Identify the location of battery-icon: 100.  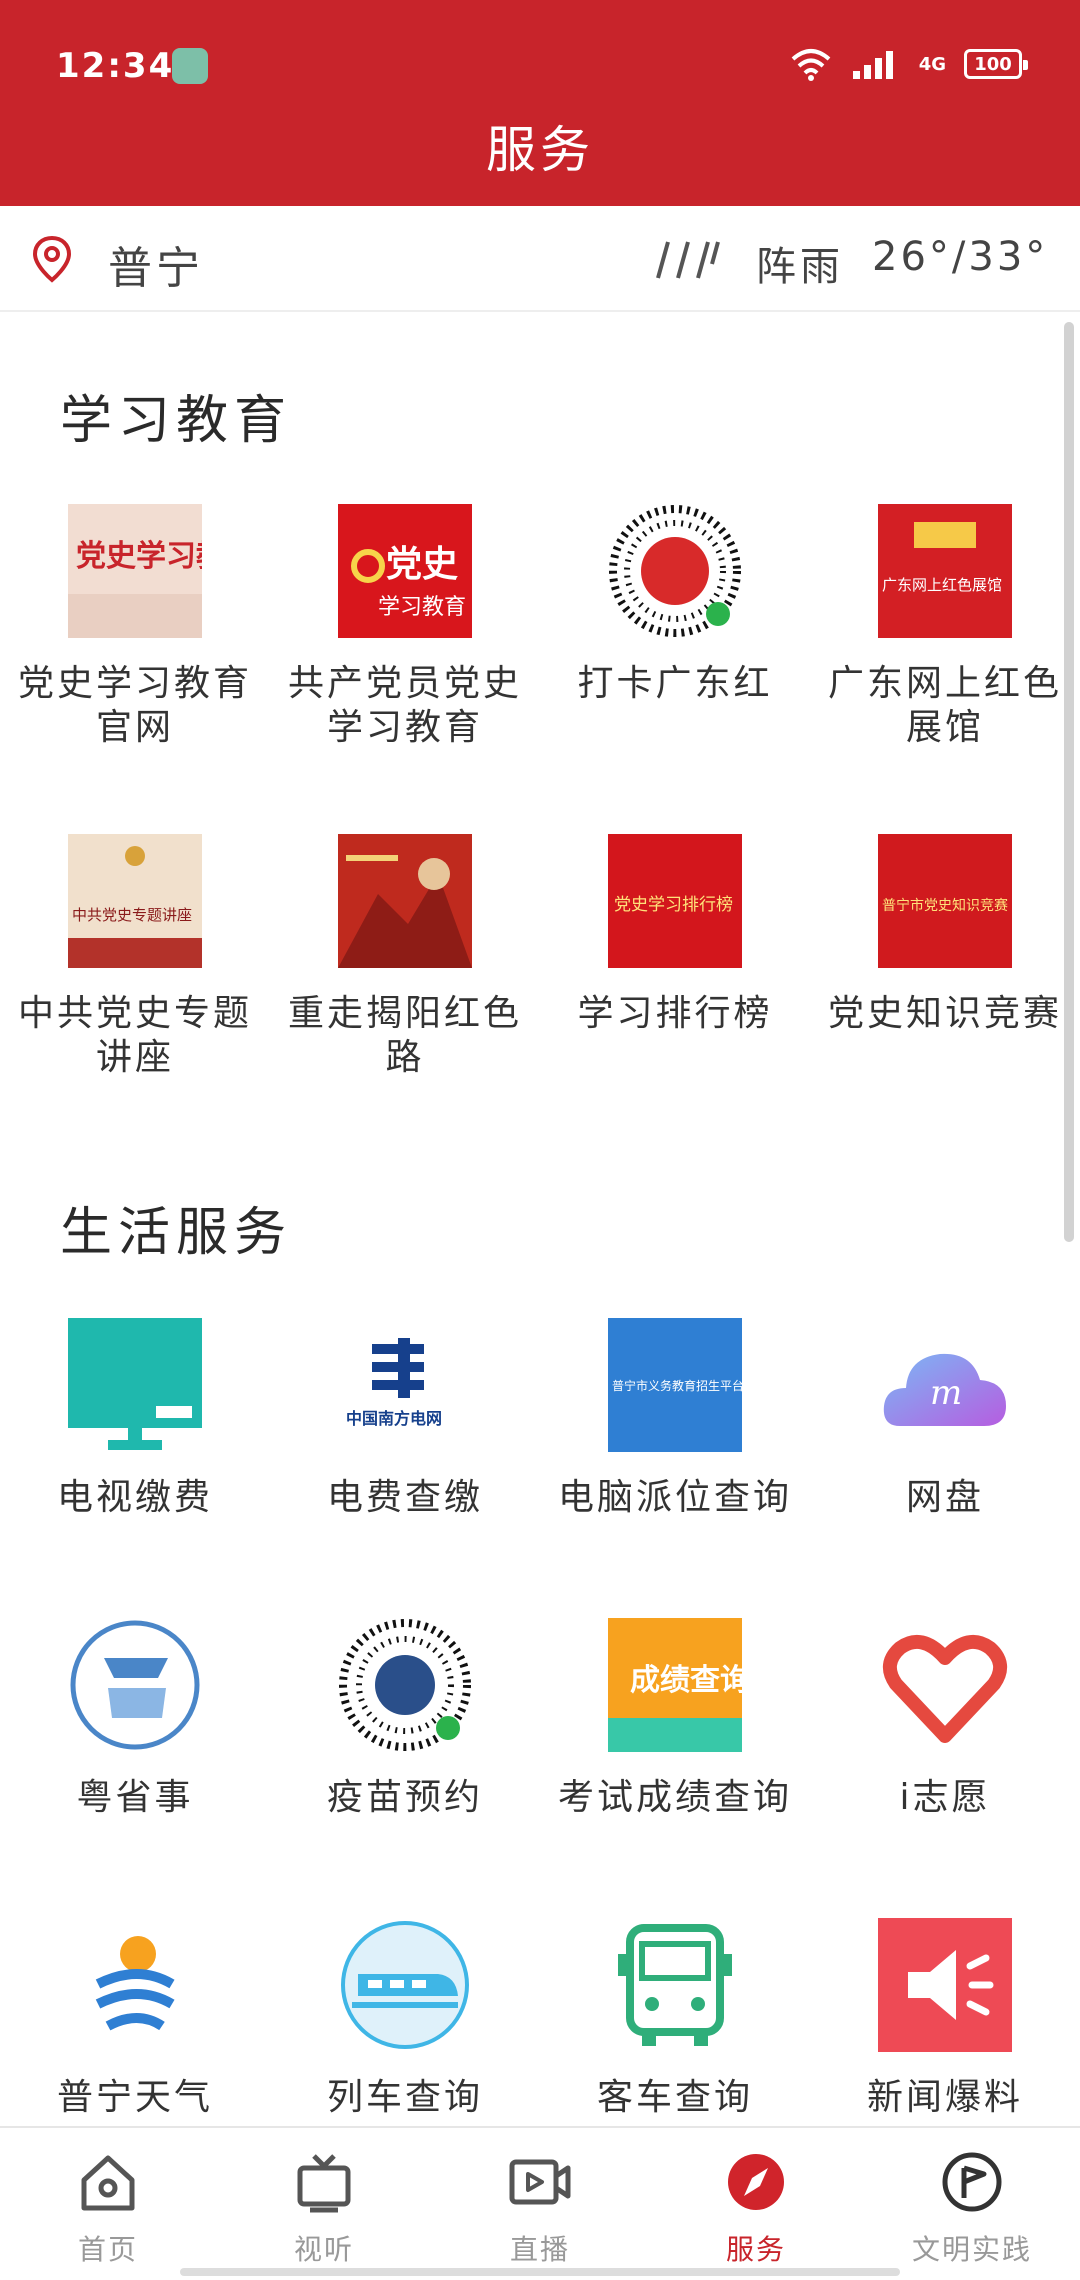
(996, 64).